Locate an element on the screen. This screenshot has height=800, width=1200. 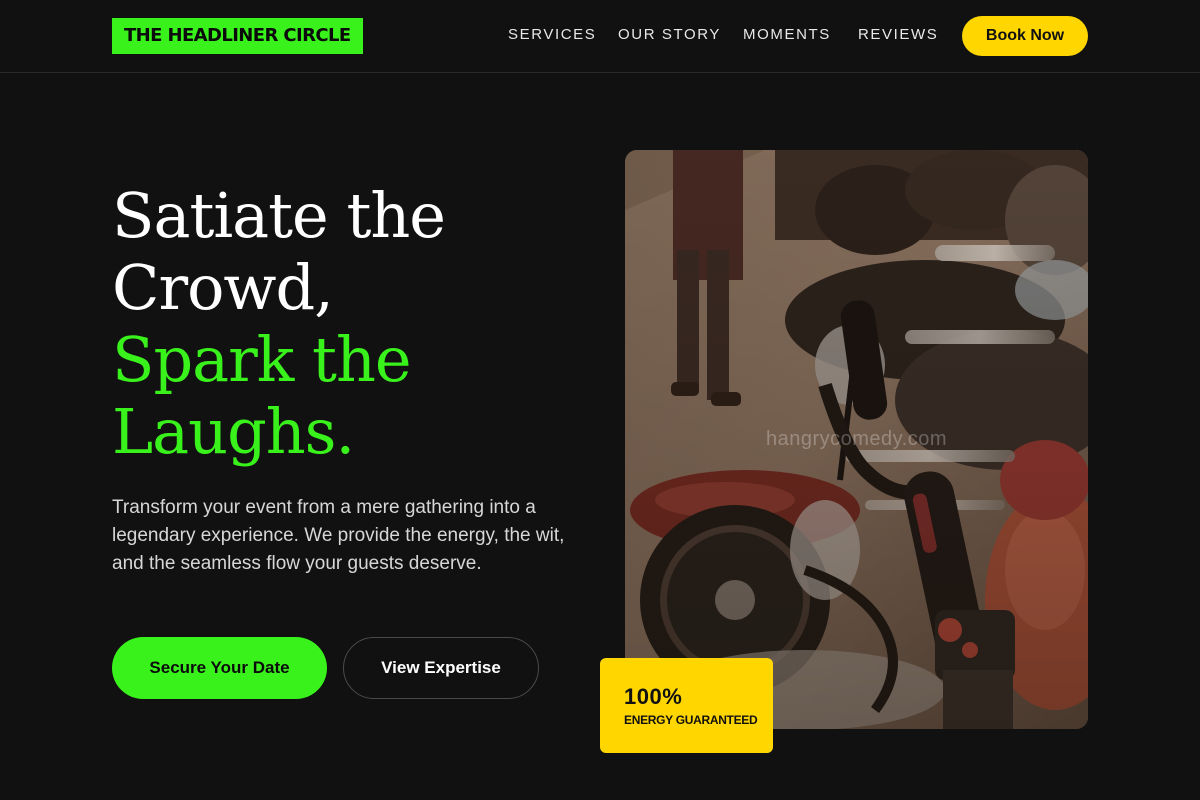
hero-title-accent-line: Spark the is located at coordinates (262, 359).